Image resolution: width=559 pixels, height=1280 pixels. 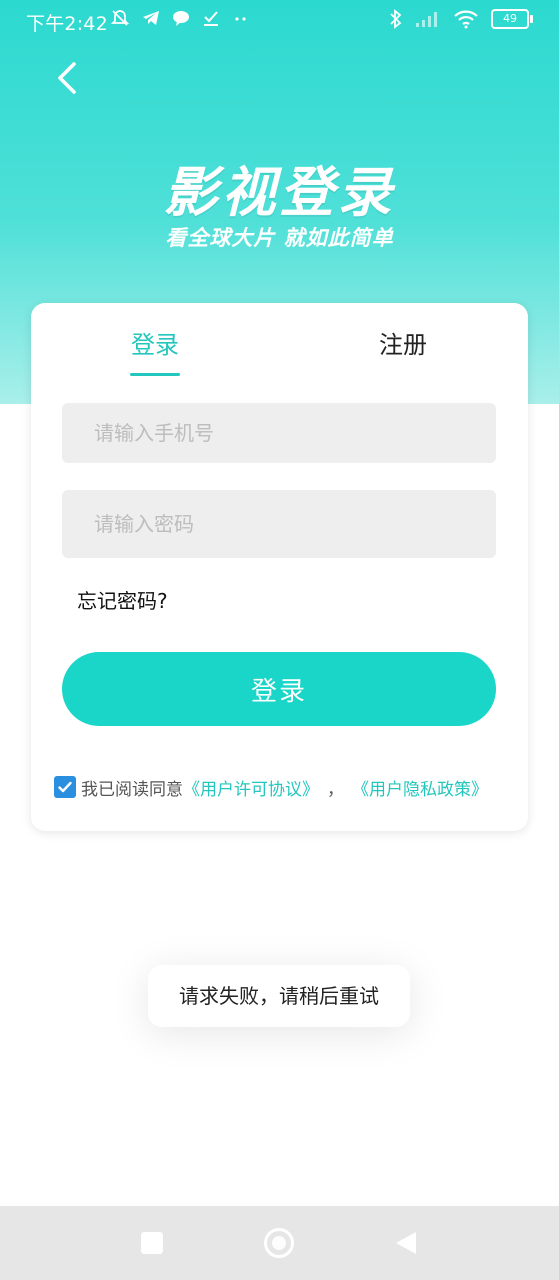 What do you see at coordinates (279, 524) in the screenshot?
I see `password-input` at bounding box center [279, 524].